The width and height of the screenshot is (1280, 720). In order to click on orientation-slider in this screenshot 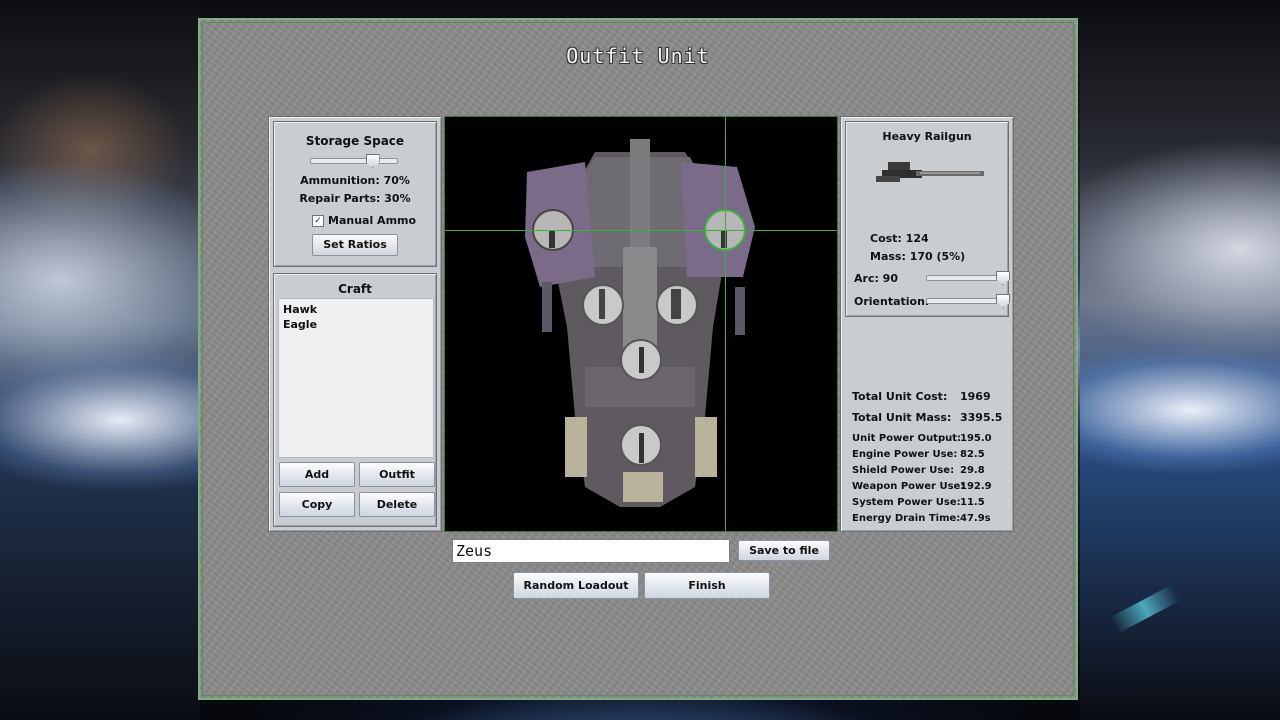, I will do `click(968, 301)`.